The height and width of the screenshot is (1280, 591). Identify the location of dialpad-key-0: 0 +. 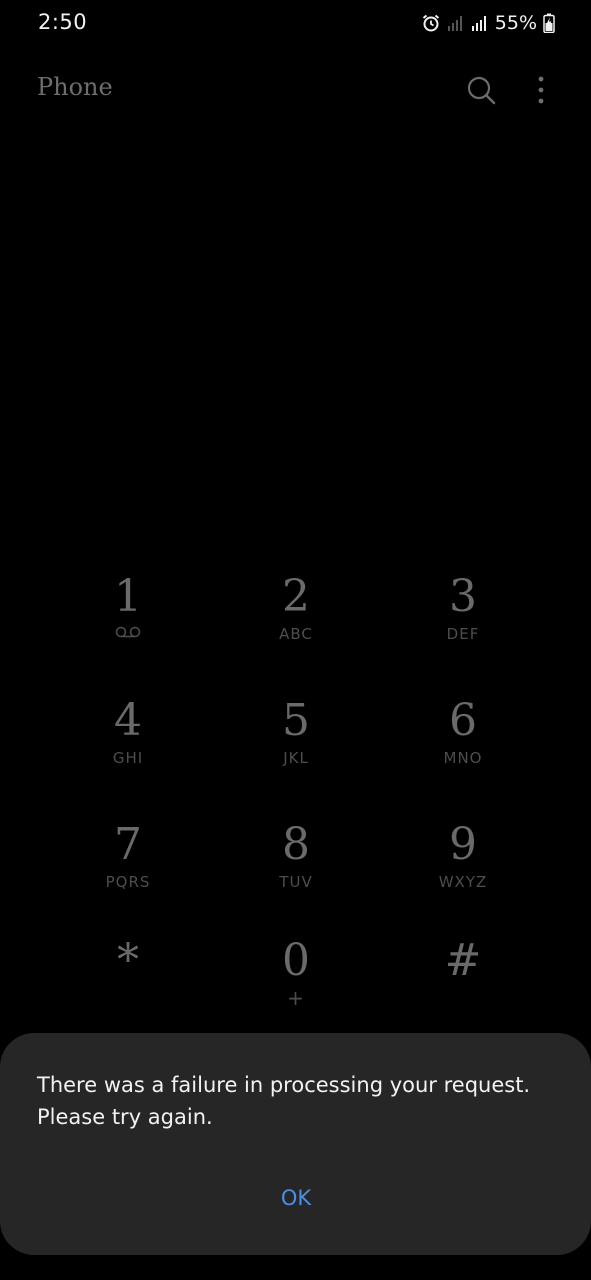
(296, 989).